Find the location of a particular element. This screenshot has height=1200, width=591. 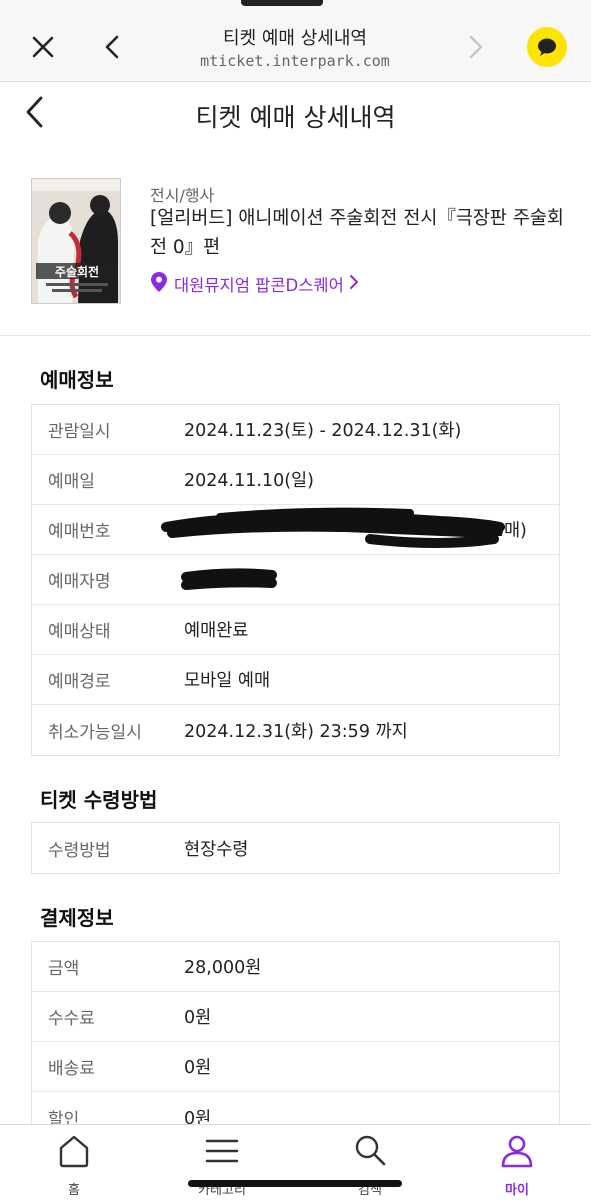

booking-status: 예매완료 is located at coordinates (216, 631).